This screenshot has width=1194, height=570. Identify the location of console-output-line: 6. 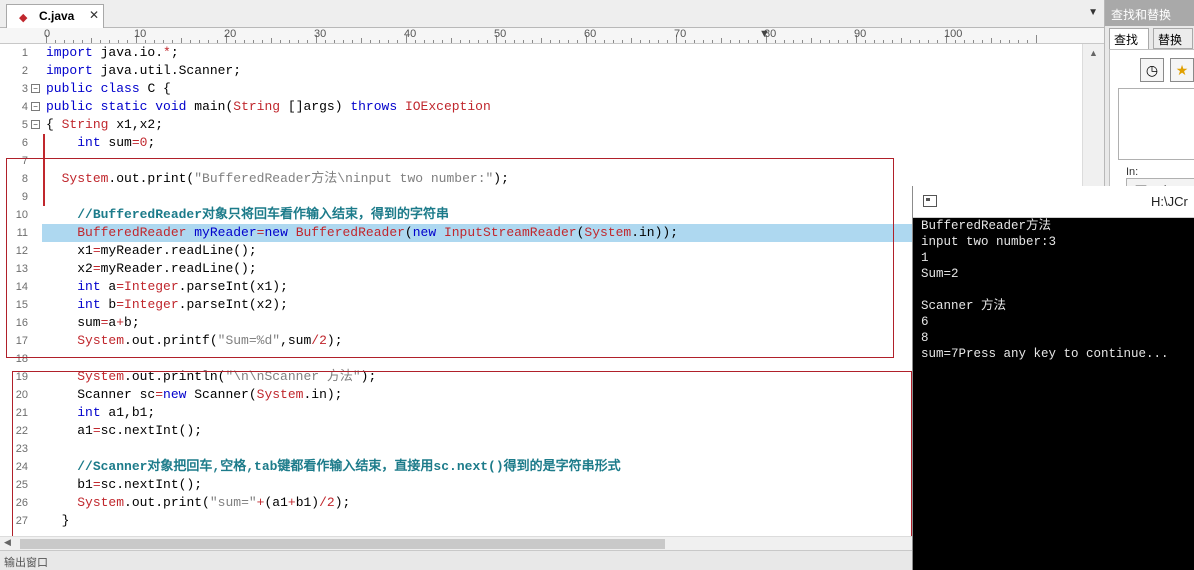
(925, 322).